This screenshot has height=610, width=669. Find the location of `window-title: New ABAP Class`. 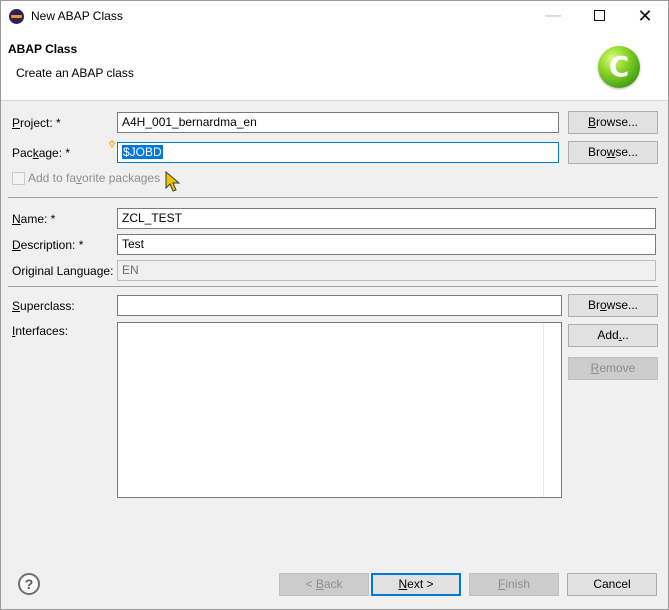

window-title: New ABAP Class is located at coordinates (77, 16).